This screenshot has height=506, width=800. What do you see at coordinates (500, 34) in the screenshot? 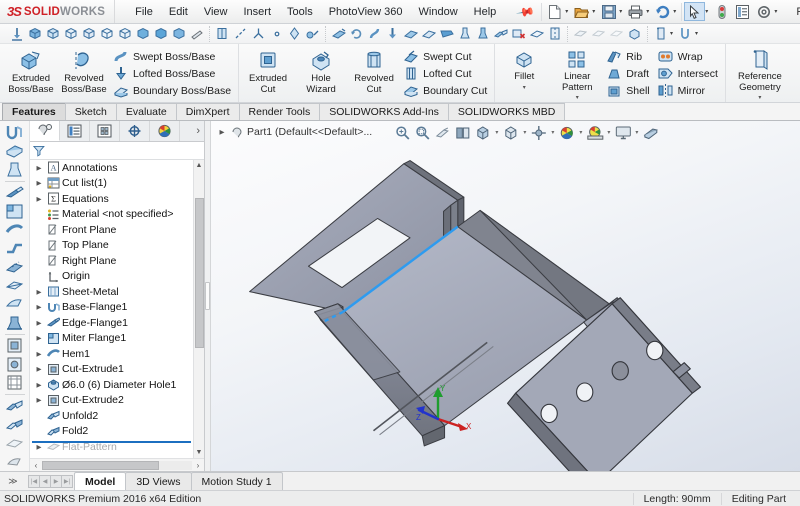
I see `unfold-strip-icon` at bounding box center [500, 34].